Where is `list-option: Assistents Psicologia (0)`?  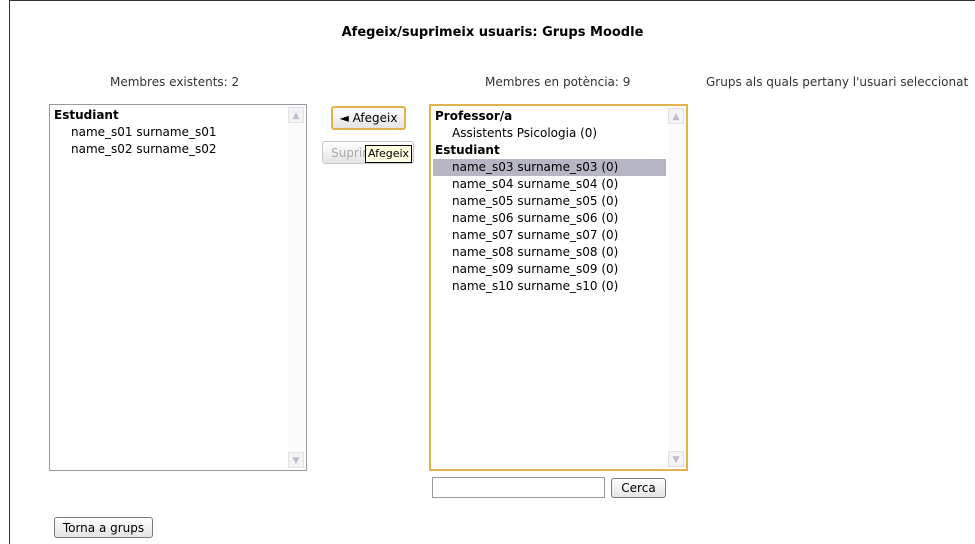 list-option: Assistents Psicologia (0) is located at coordinates (549, 133).